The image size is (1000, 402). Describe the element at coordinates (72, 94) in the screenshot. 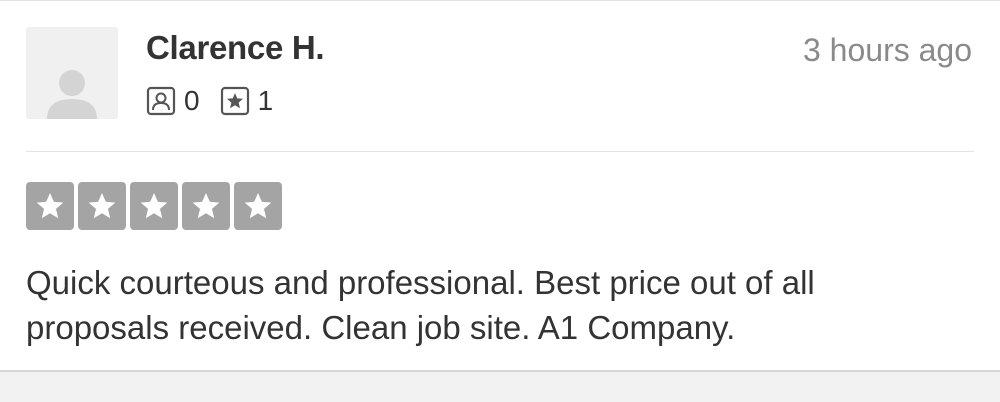

I see `user-silhouette-icon` at that location.